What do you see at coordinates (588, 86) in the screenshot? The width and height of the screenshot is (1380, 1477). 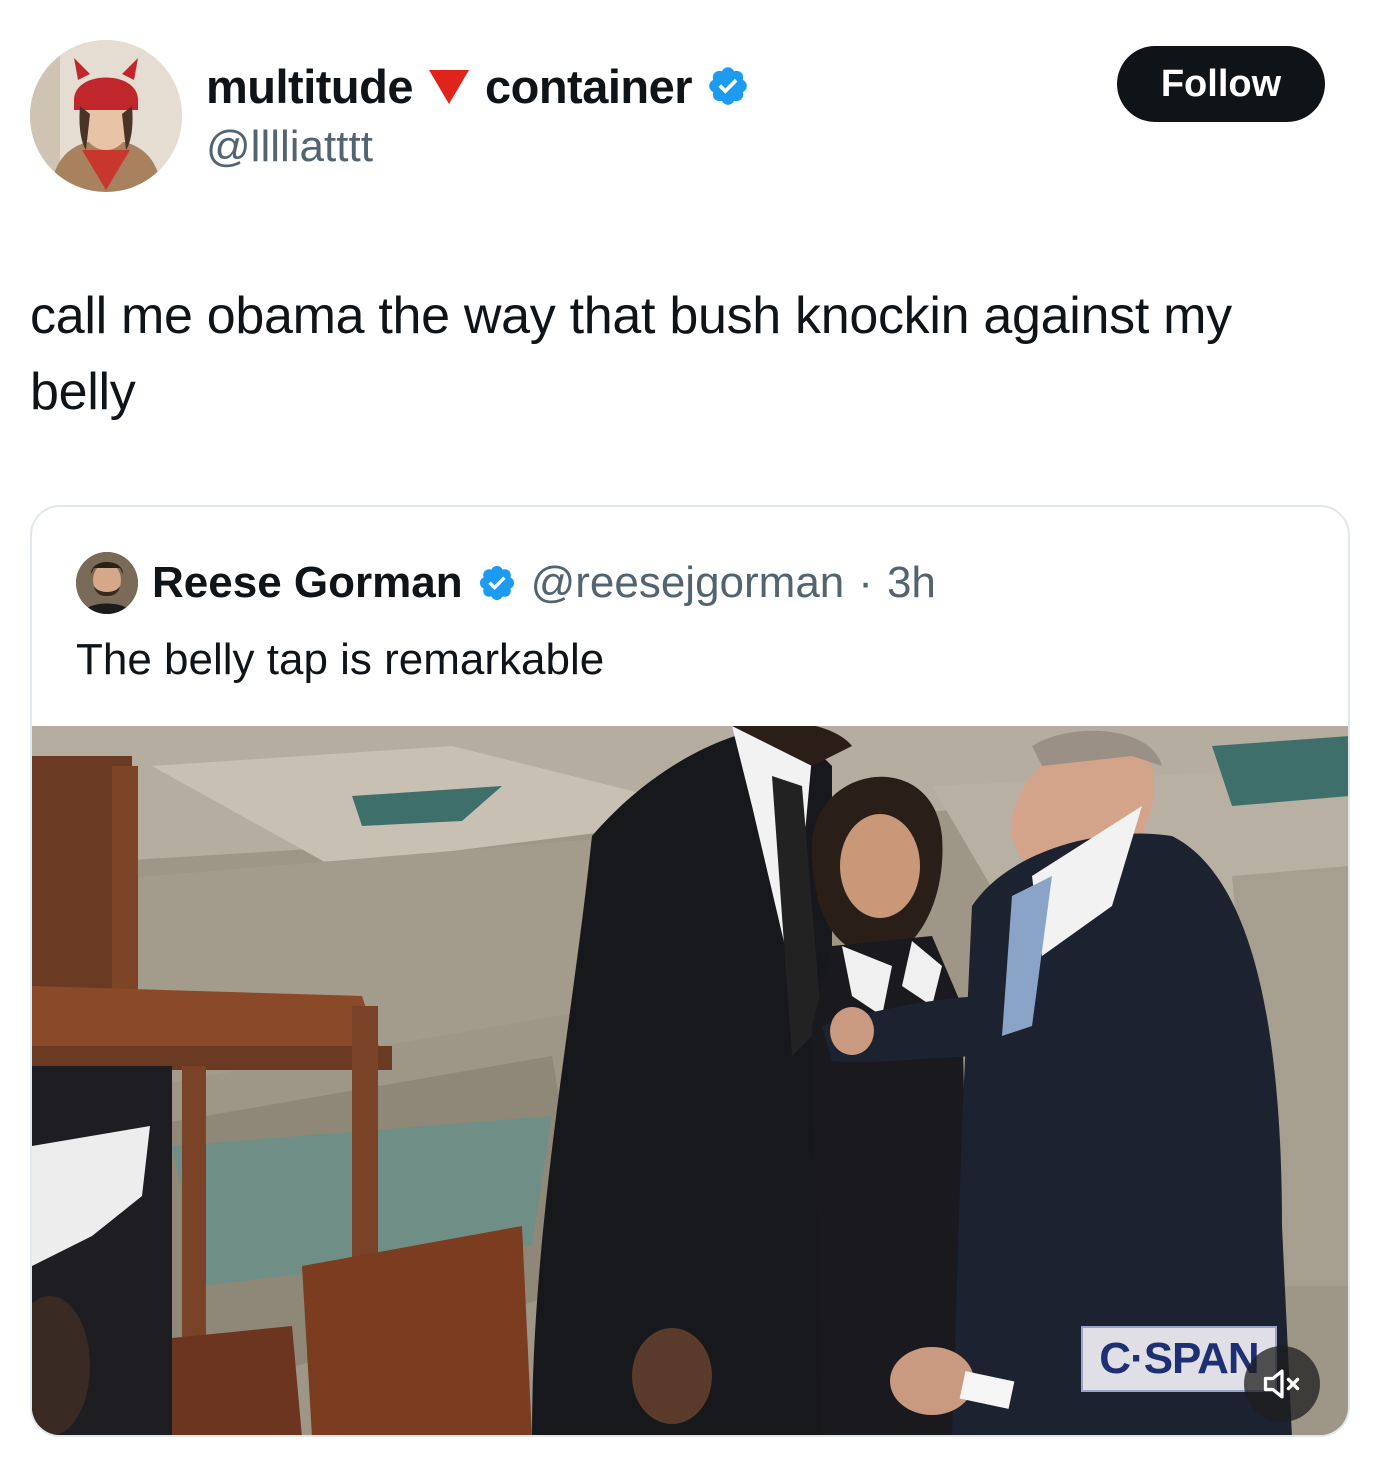 I see `author-name-second: container` at bounding box center [588, 86].